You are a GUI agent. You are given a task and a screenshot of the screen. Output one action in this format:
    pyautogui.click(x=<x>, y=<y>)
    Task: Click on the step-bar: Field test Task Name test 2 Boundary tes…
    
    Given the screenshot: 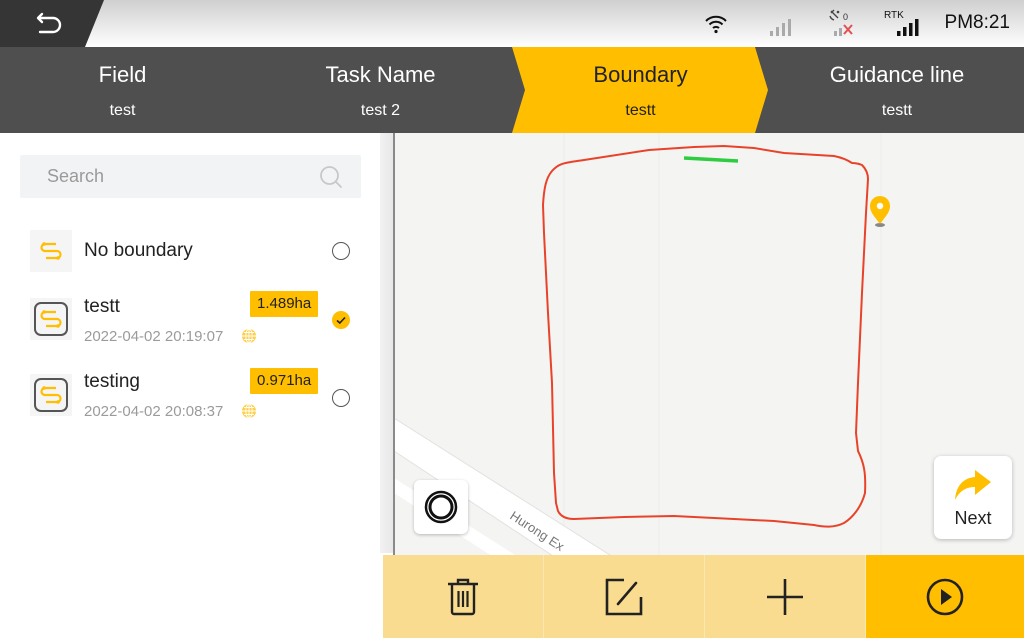 What is the action you would take?
    pyautogui.click(x=512, y=90)
    